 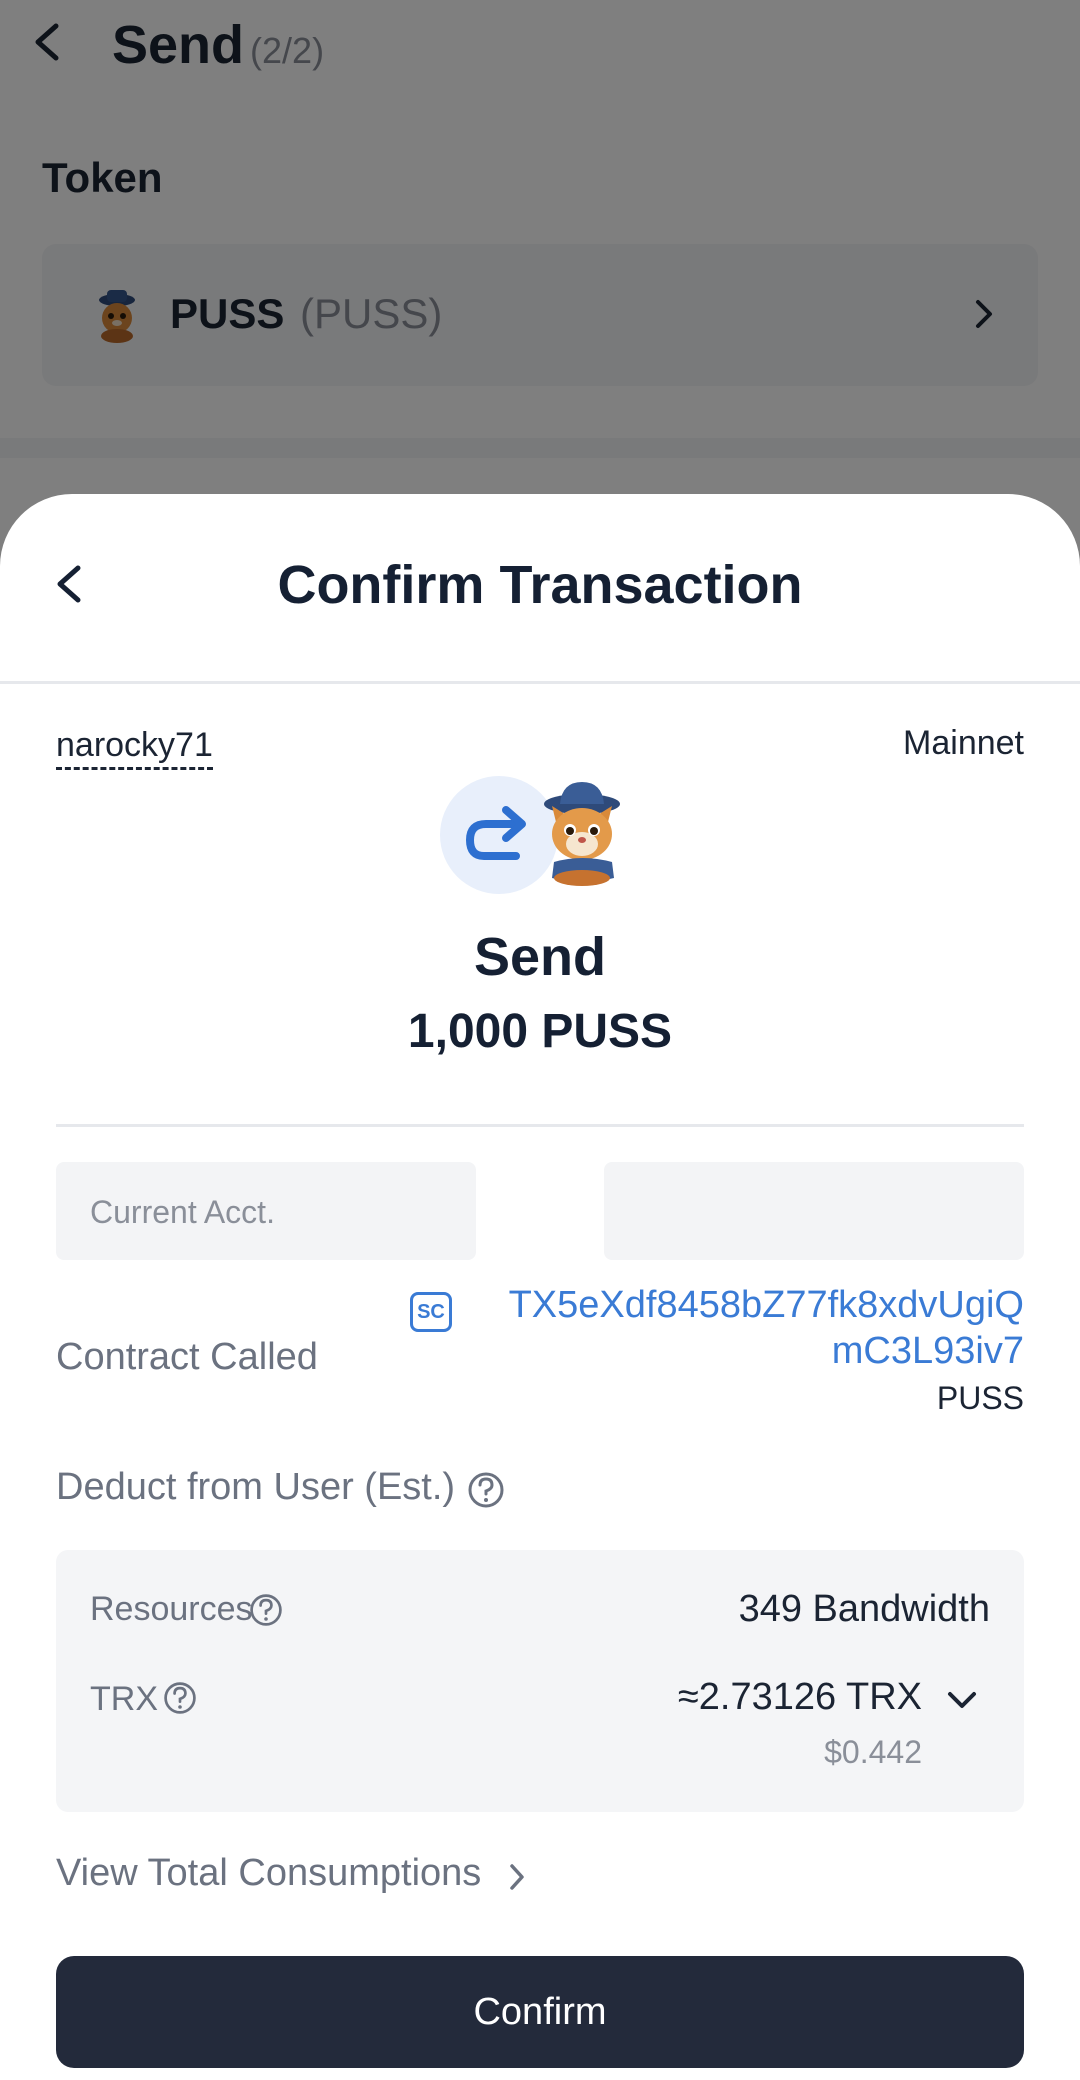 What do you see at coordinates (928, 1351) in the screenshot?
I see `contract-address-line2: mC3L93iv7` at bounding box center [928, 1351].